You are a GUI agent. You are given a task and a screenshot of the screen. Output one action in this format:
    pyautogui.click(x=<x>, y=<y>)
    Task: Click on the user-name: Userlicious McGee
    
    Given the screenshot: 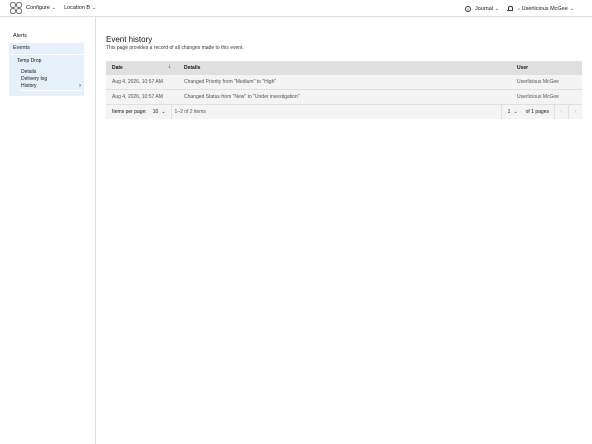 What is the action you would take?
    pyautogui.click(x=544, y=8)
    